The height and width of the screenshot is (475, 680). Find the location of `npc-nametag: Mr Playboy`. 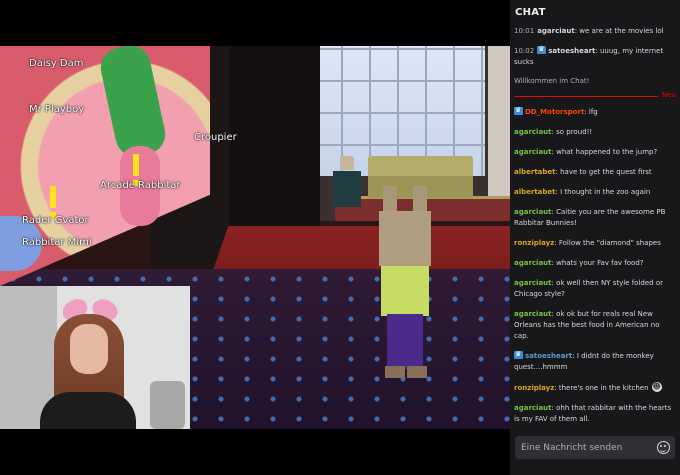

npc-nametag: Mr Playboy is located at coordinates (57, 109).